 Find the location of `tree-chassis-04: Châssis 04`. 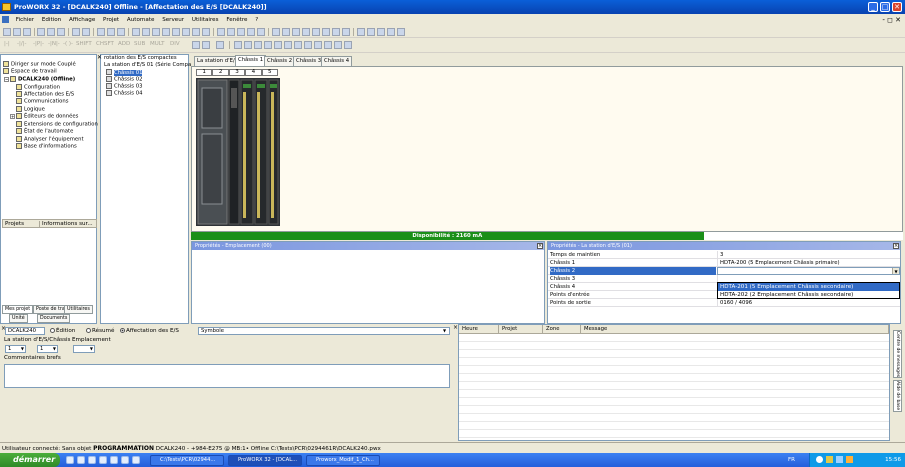

tree-chassis-04: Châssis 04 is located at coordinates (124, 94).